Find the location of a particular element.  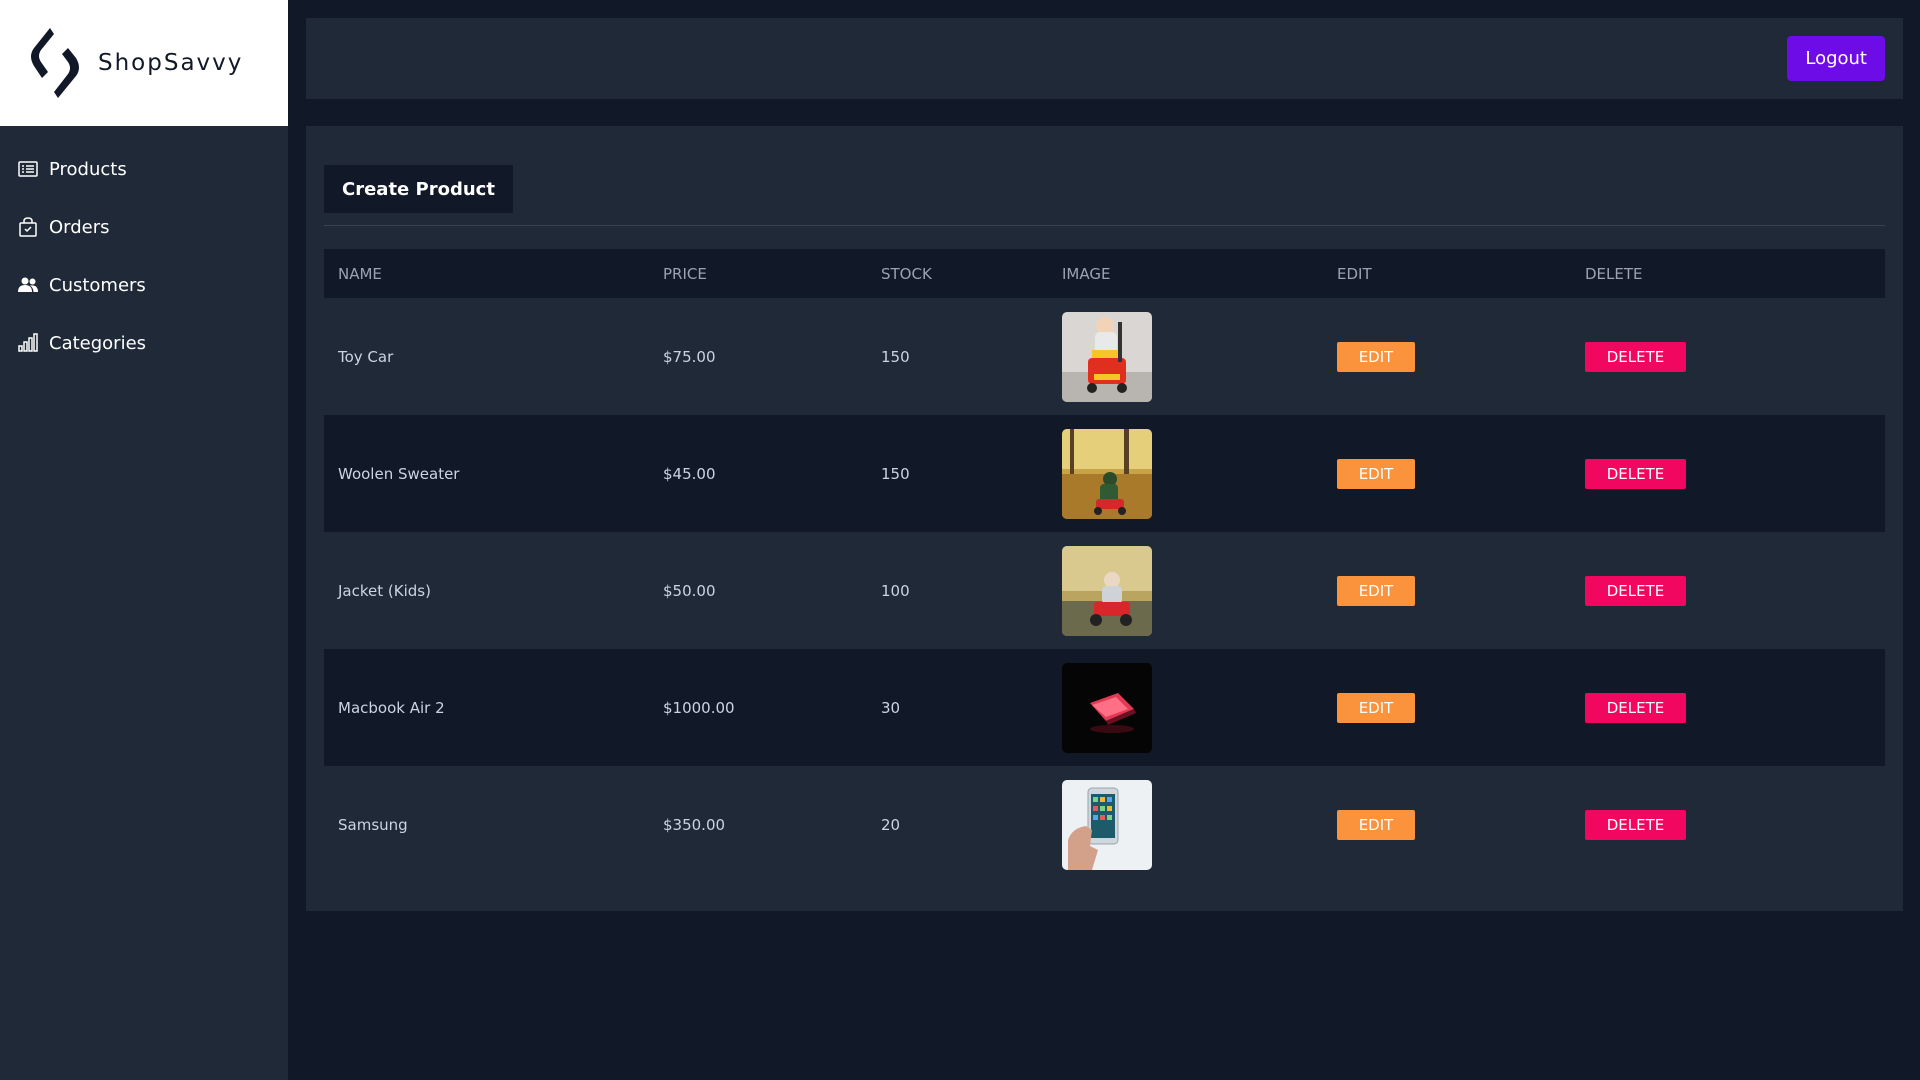

sidebar-item-orders: Orders is located at coordinates (144, 227).